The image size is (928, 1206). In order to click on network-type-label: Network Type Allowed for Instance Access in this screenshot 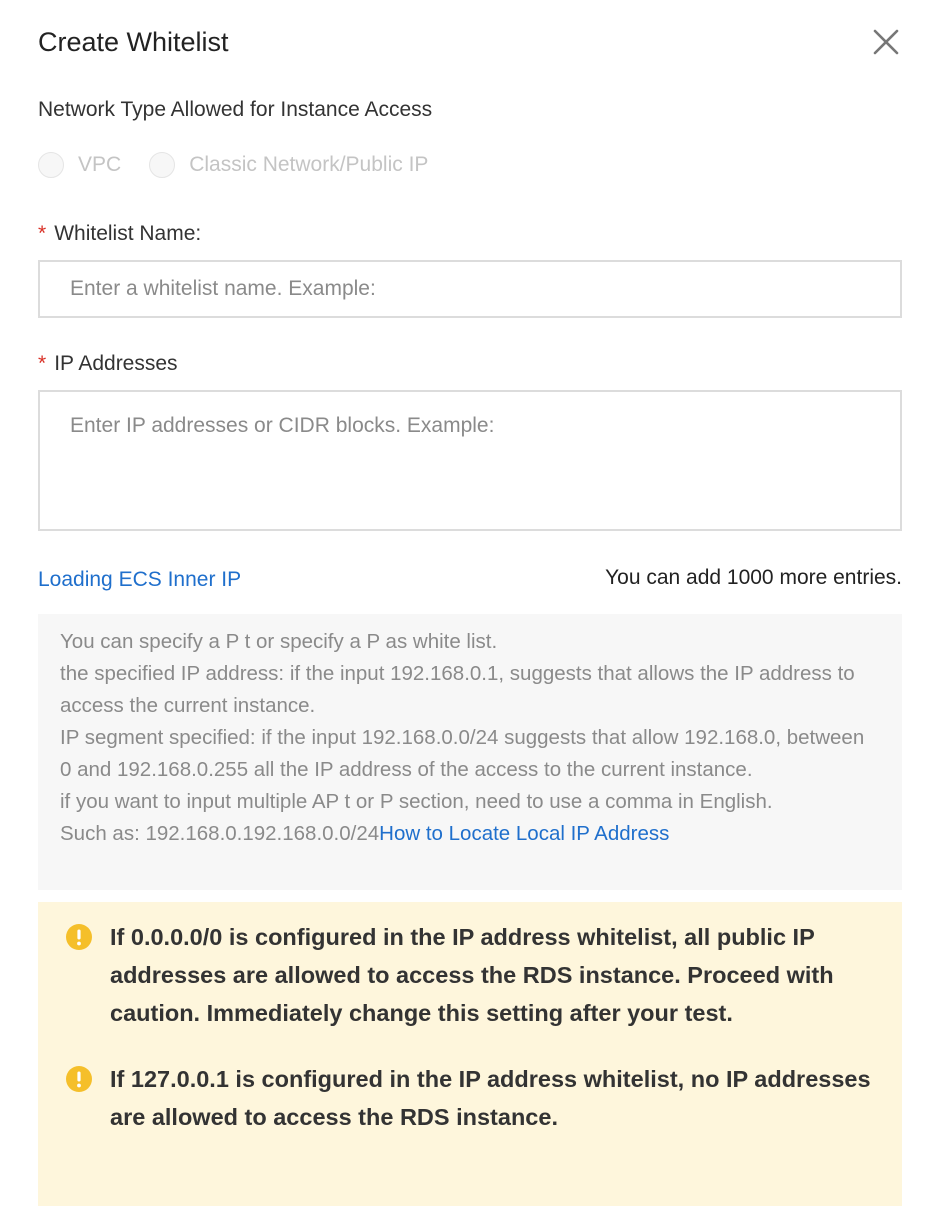, I will do `click(235, 109)`.